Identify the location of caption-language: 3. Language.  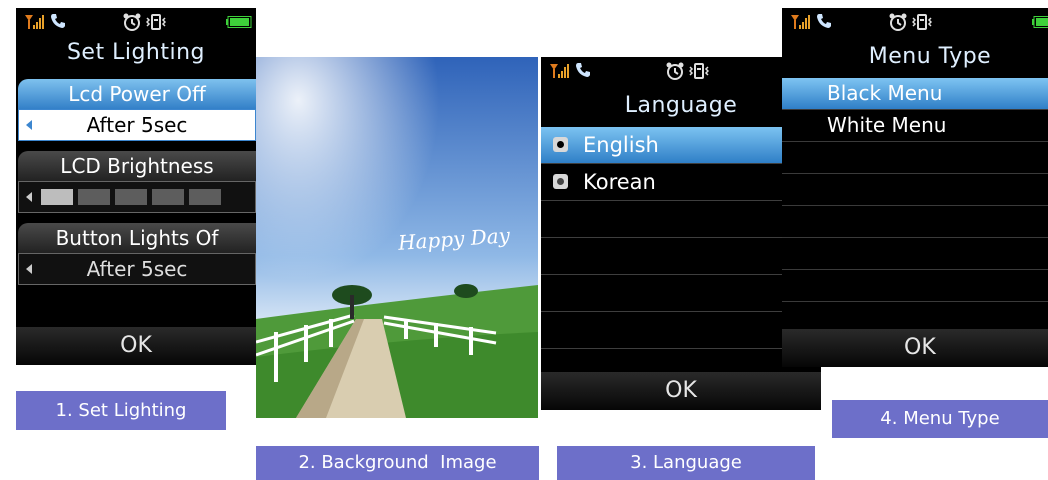
(686, 463).